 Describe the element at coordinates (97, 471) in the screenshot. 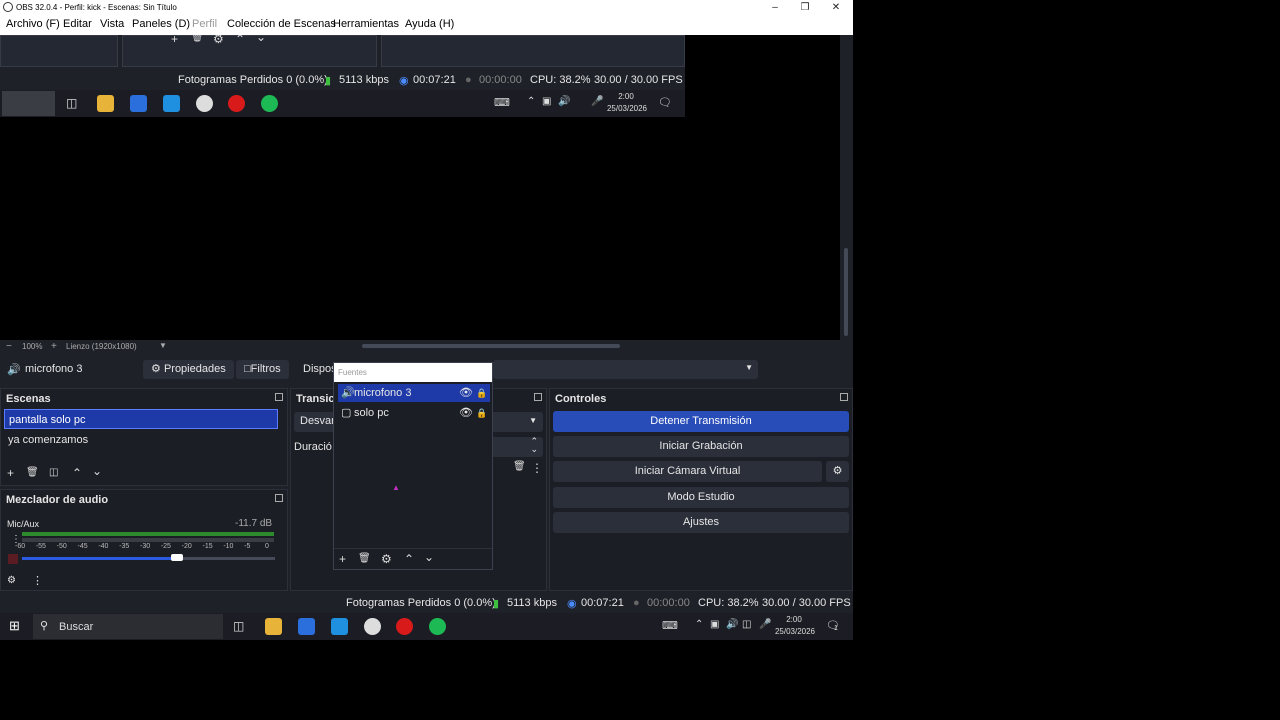

I see `move-down-button: ⌄` at that location.